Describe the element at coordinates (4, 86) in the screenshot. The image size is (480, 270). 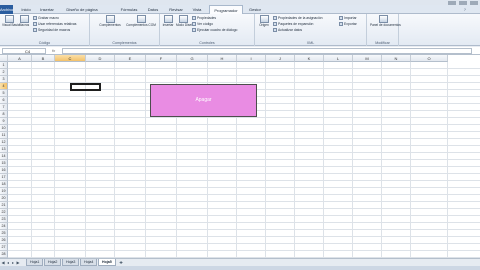
I see `row-header-4: 4` at that location.